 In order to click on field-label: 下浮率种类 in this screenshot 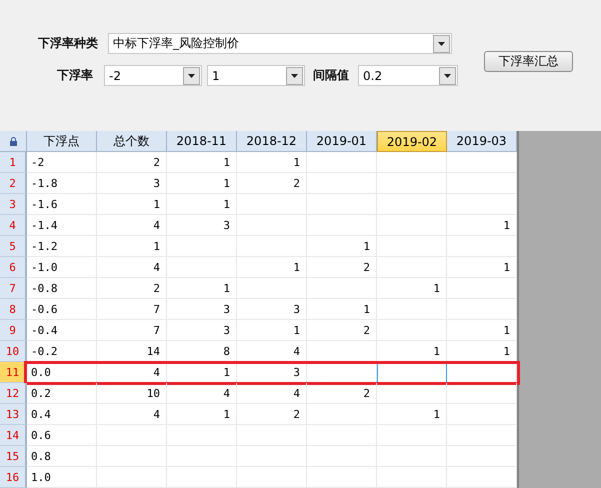, I will do `click(68, 43)`.